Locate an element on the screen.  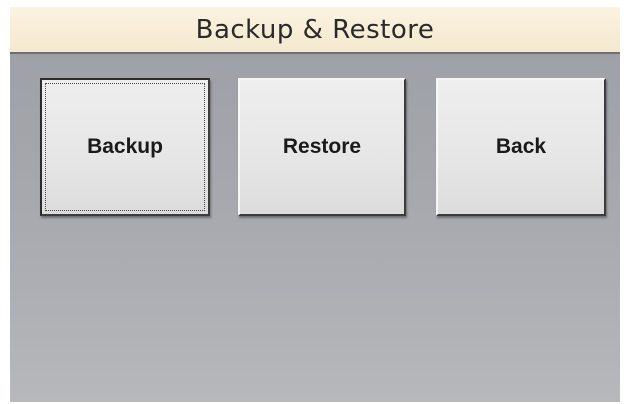
restore-button-label: Restore is located at coordinates (322, 146).